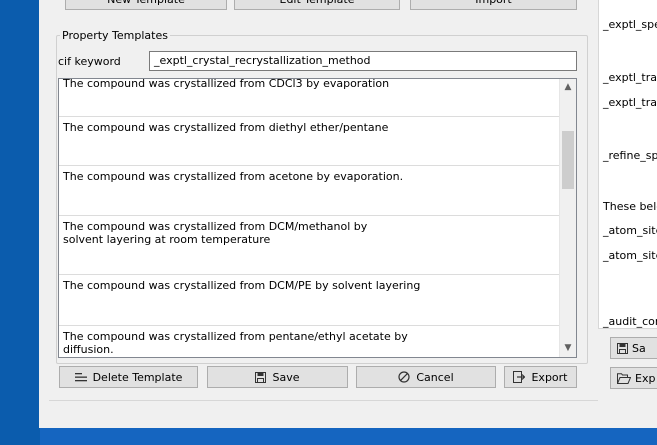 The height and width of the screenshot is (445, 657). What do you see at coordinates (568, 348) in the screenshot?
I see `scroll-down-arrow-icon: ▼` at bounding box center [568, 348].